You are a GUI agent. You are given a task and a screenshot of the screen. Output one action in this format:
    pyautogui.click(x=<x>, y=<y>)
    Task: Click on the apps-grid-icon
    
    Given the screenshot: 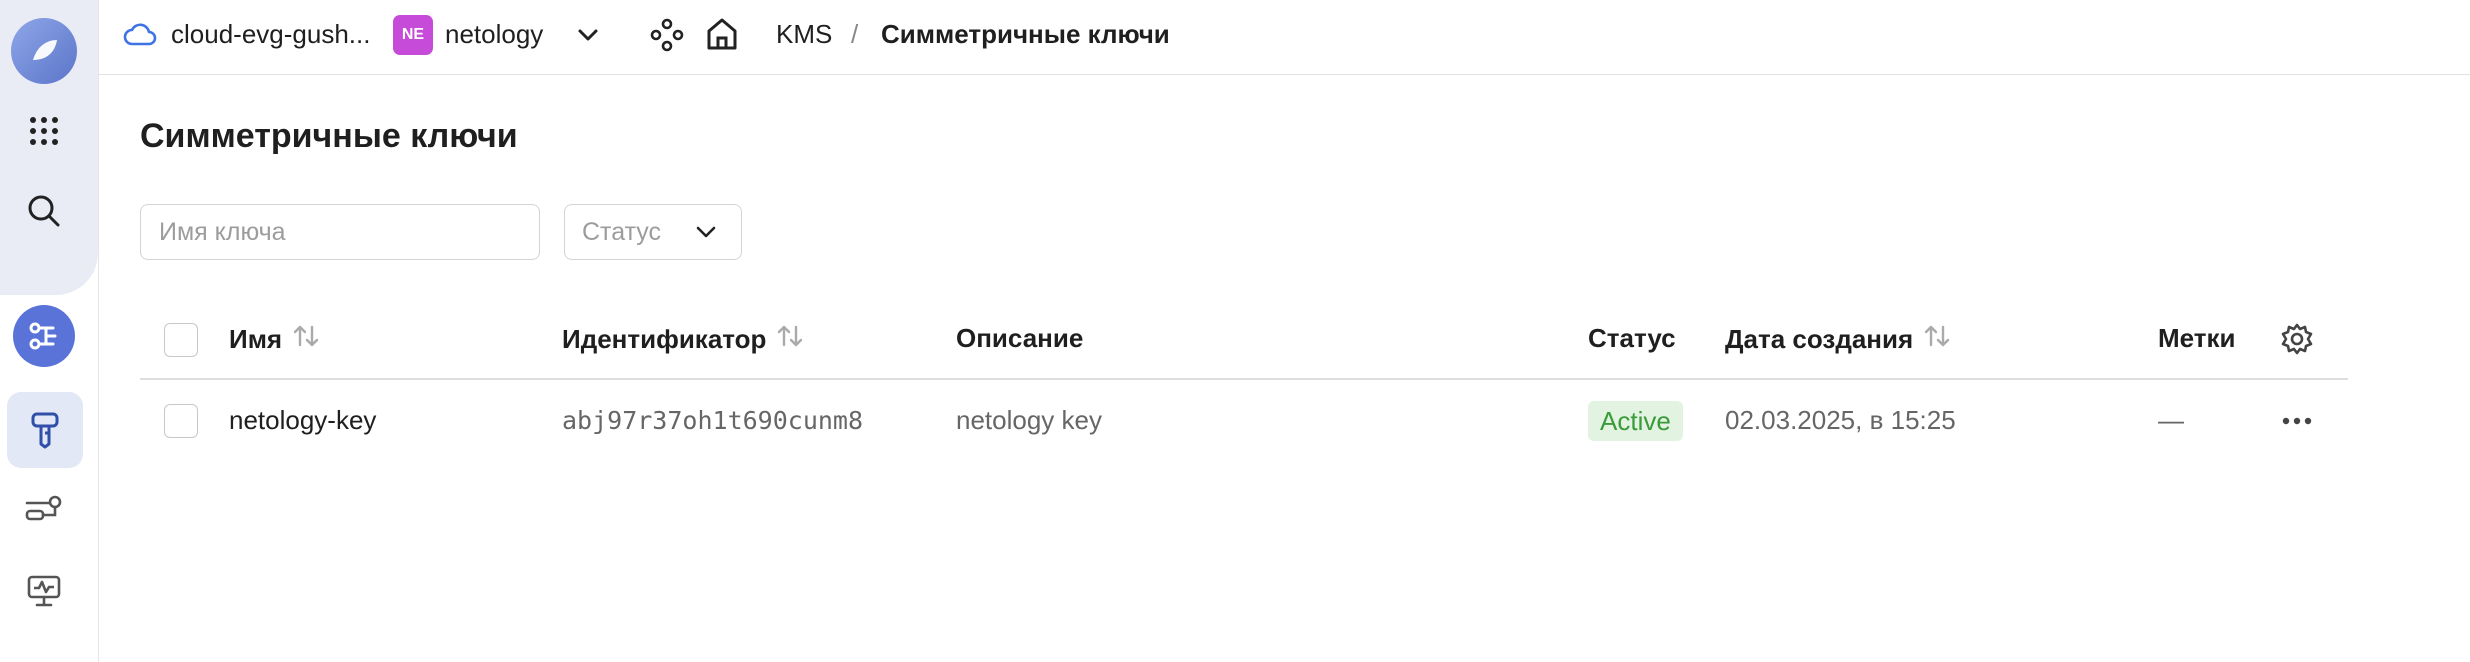 What is the action you would take?
    pyautogui.click(x=44, y=131)
    